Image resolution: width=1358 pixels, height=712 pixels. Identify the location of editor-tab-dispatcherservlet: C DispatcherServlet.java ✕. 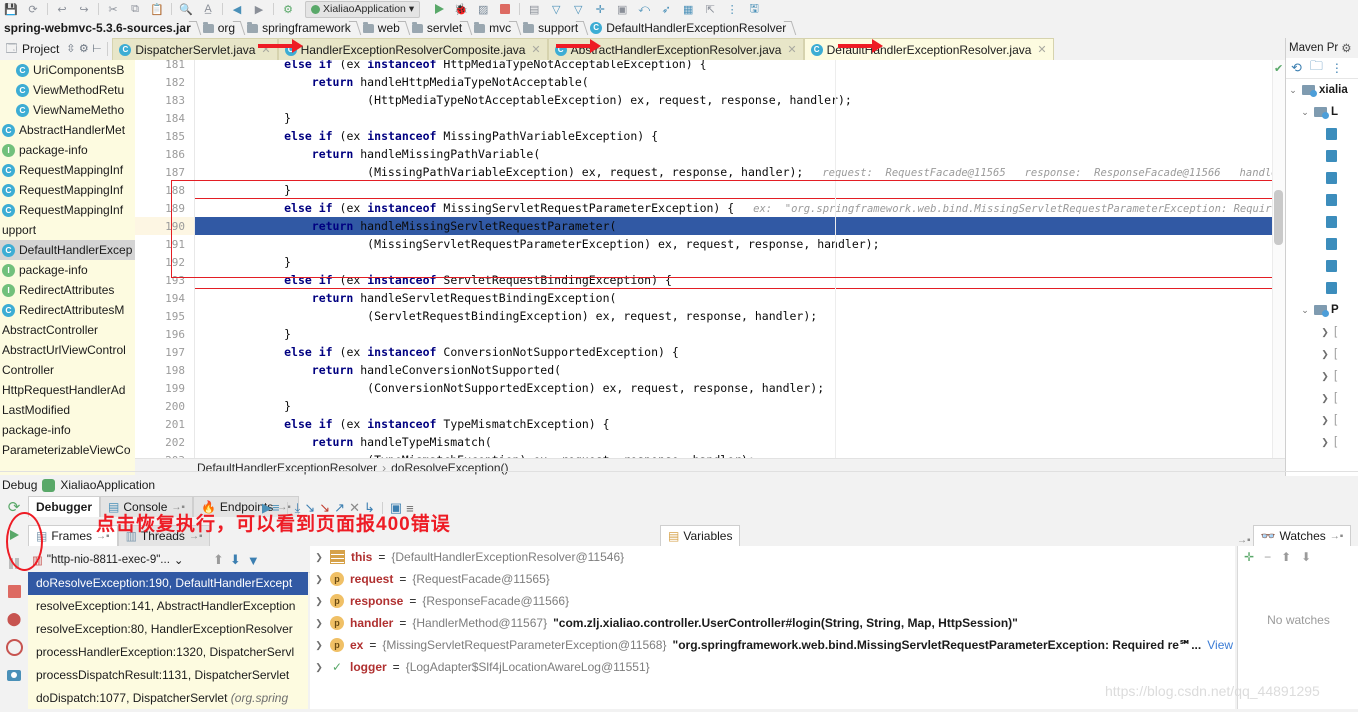
(195, 49).